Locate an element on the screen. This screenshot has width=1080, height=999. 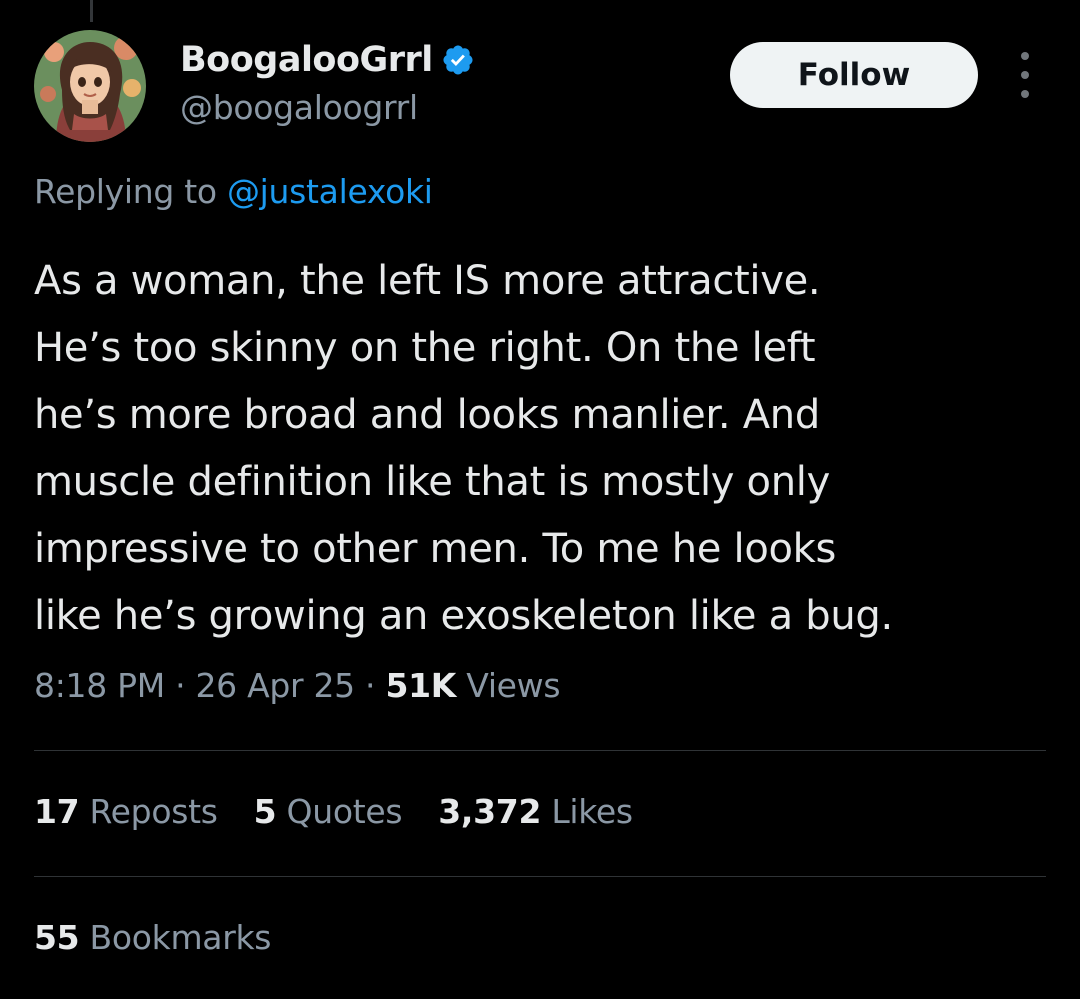
reposts-label: Reposts is located at coordinates (153, 811).